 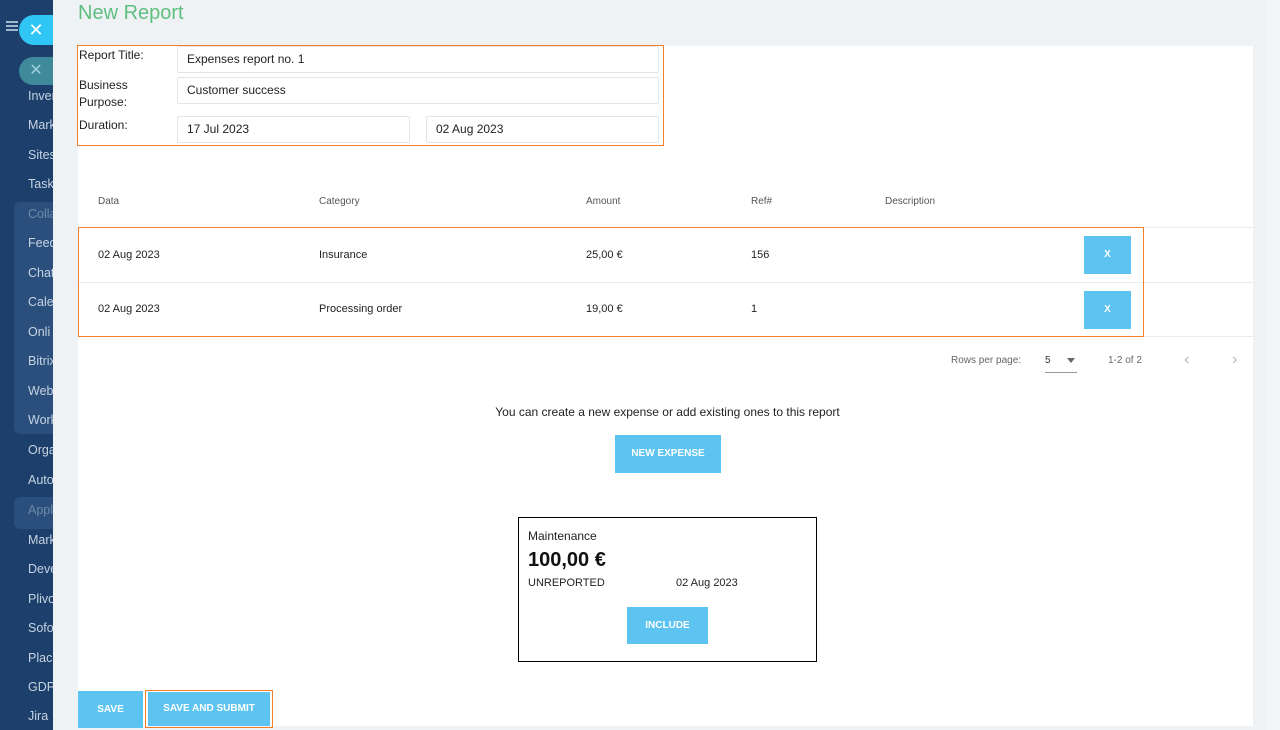 What do you see at coordinates (131, 13) in the screenshot?
I see `page-title: New Report` at bounding box center [131, 13].